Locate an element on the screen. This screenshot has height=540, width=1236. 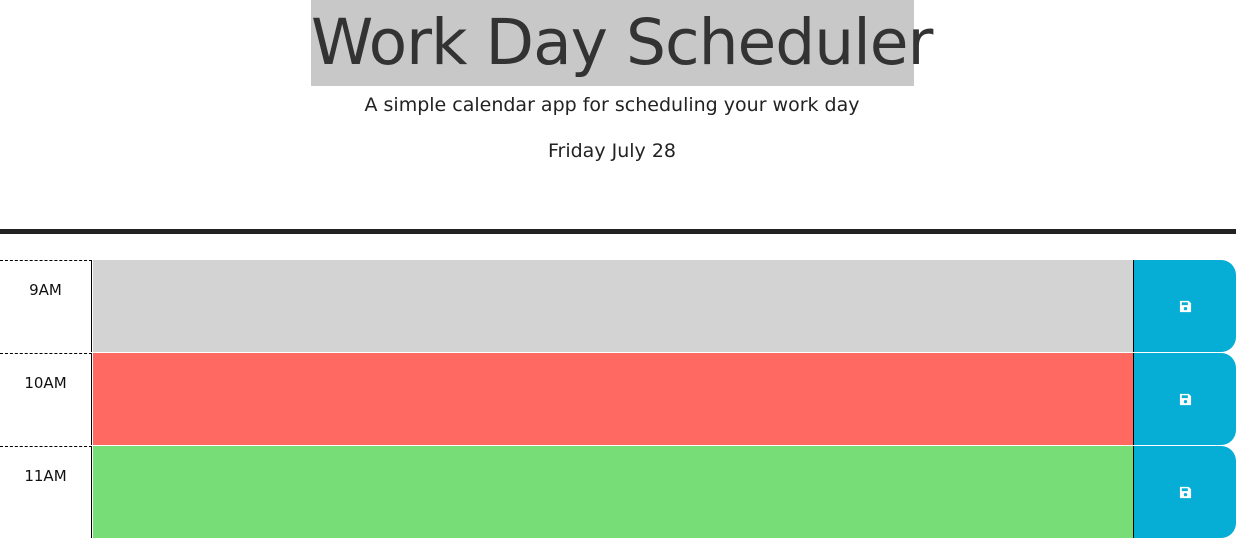
hour-label: 10AM is located at coordinates (46, 399).